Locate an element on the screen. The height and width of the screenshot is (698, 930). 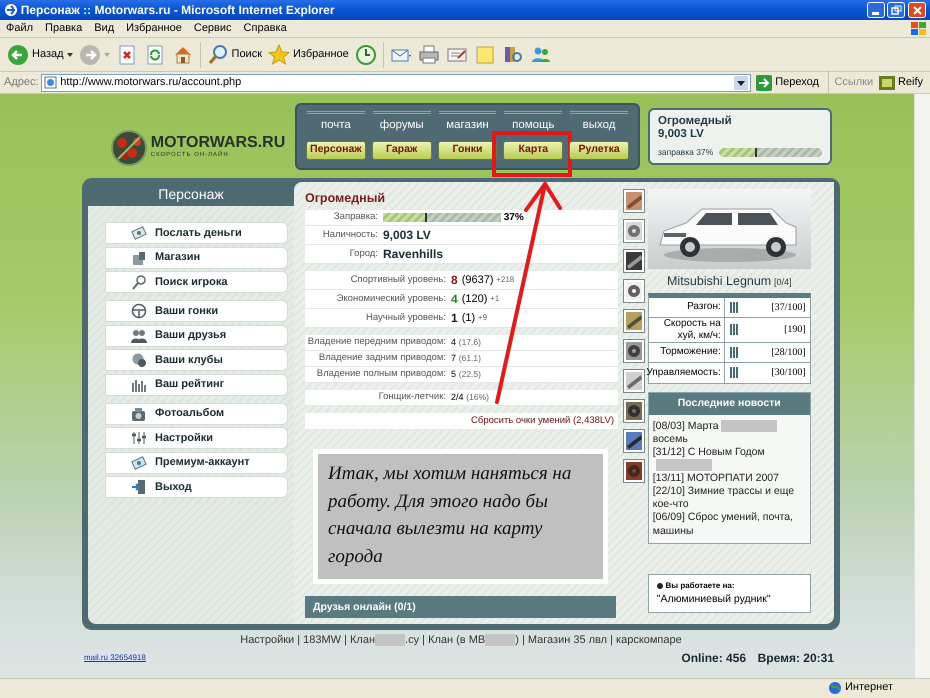
window-title: Персонаж :: Motorwars.ru - Microsoft Internet Explorer is located at coordinates (178, 10).